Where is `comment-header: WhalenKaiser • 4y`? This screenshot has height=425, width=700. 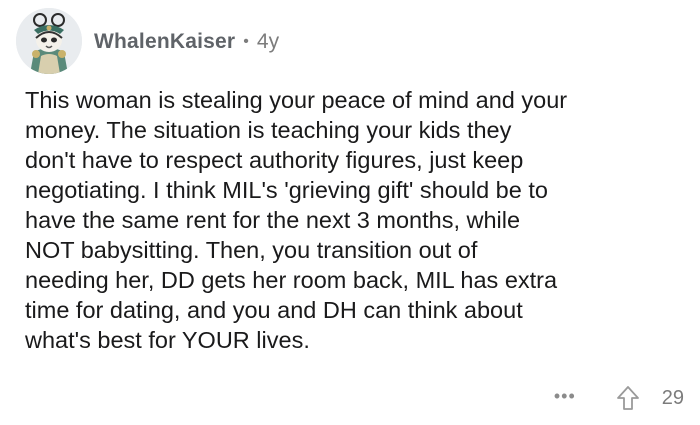 comment-header: WhalenKaiser • 4y is located at coordinates (147, 41).